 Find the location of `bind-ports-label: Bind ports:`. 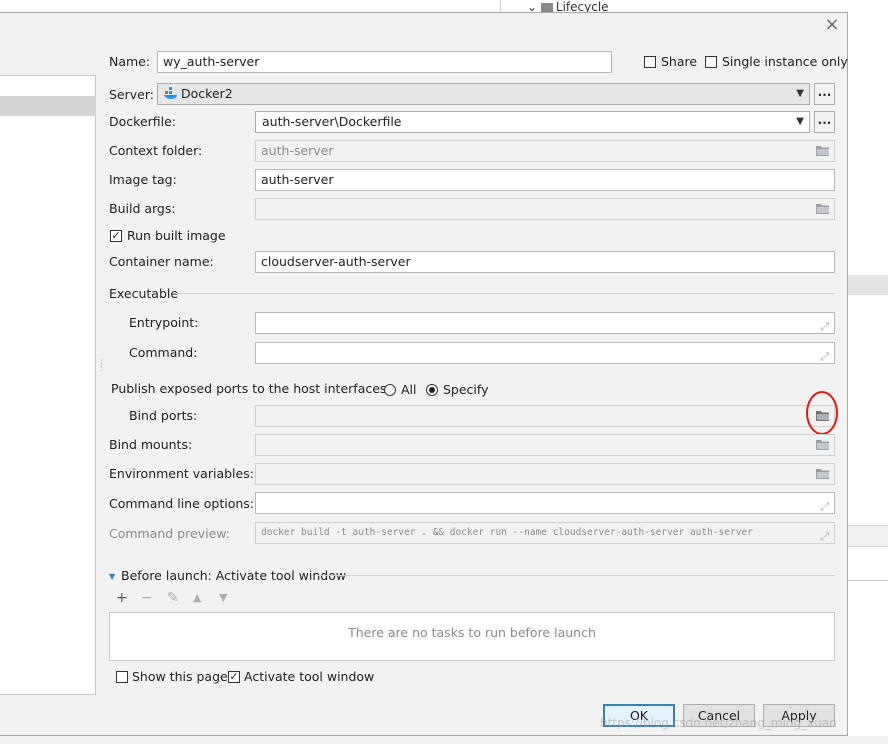

bind-ports-label: Bind ports: is located at coordinates (163, 415).